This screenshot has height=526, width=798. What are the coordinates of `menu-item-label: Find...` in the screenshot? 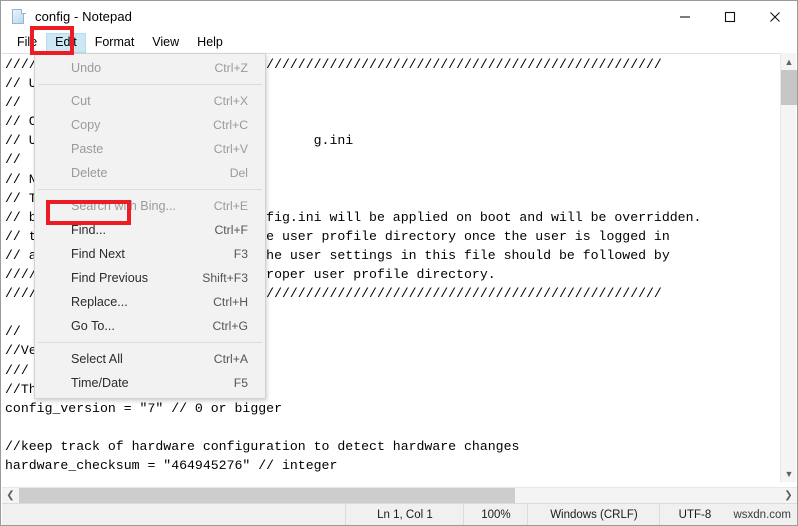 It's located at (88, 230).